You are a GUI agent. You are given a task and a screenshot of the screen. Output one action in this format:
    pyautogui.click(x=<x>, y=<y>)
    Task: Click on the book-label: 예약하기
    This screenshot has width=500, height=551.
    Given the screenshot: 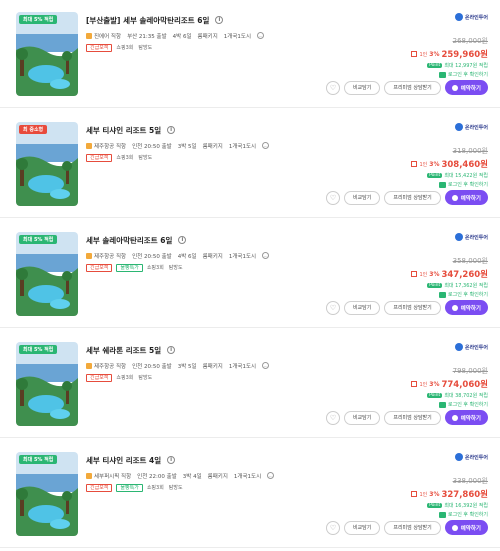 What is the action you would take?
    pyautogui.click(x=470, y=198)
    